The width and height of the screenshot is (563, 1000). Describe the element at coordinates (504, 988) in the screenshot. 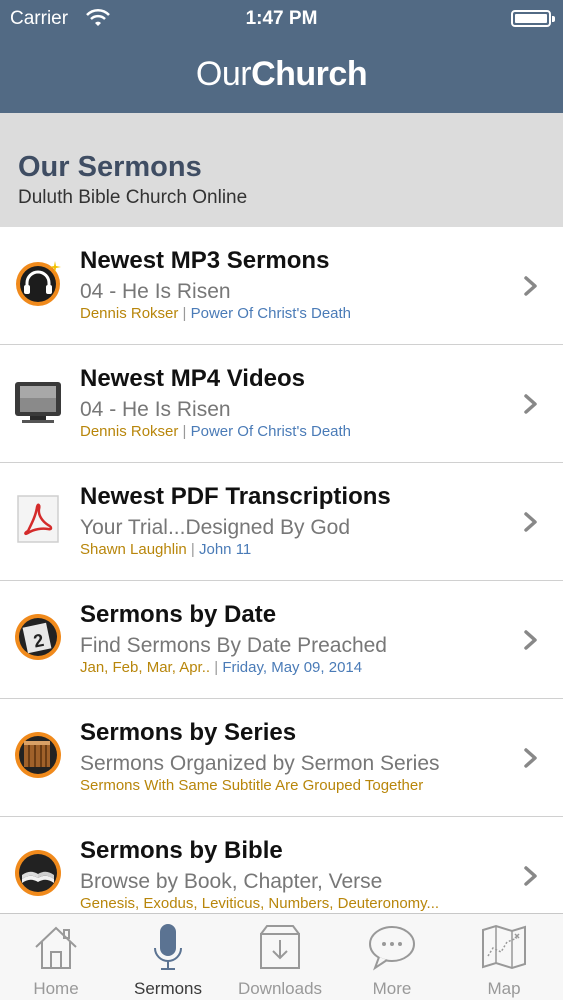

I see `tab-label: Map` at that location.